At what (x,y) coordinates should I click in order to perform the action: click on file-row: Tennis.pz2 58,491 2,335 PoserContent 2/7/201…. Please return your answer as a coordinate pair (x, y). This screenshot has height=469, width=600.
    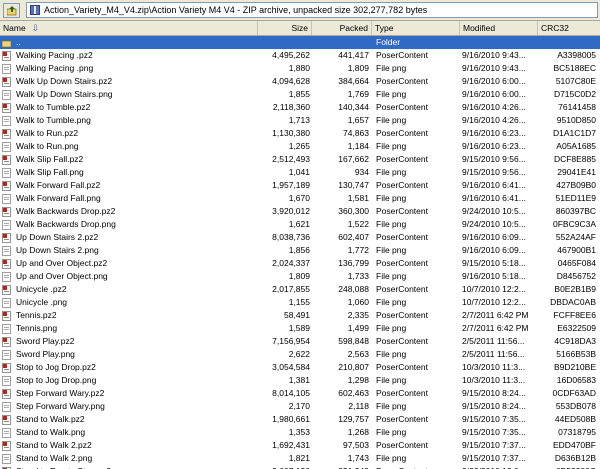
    Looking at the image, I should click on (300, 315).